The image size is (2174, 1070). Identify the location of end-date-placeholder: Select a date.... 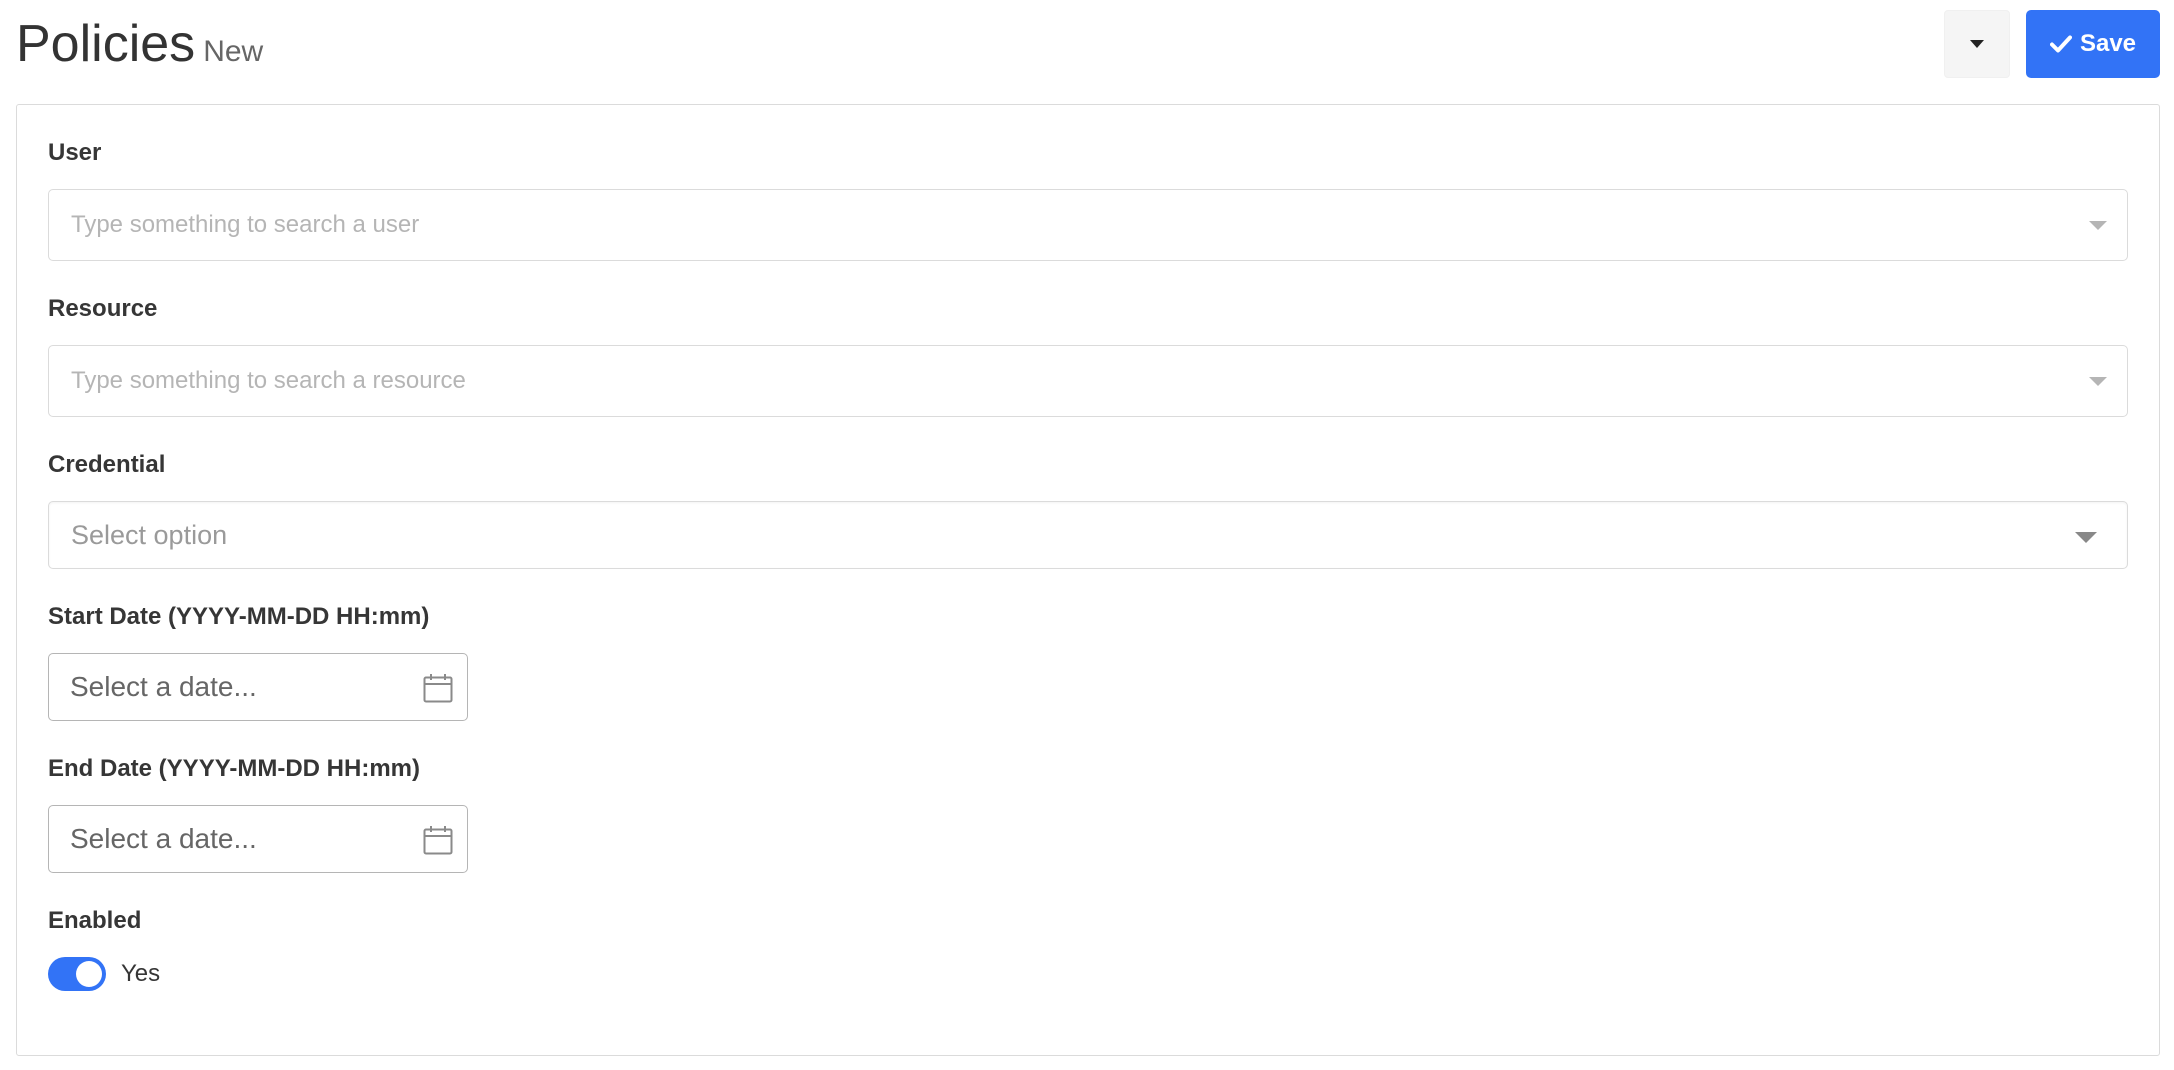
(163, 838).